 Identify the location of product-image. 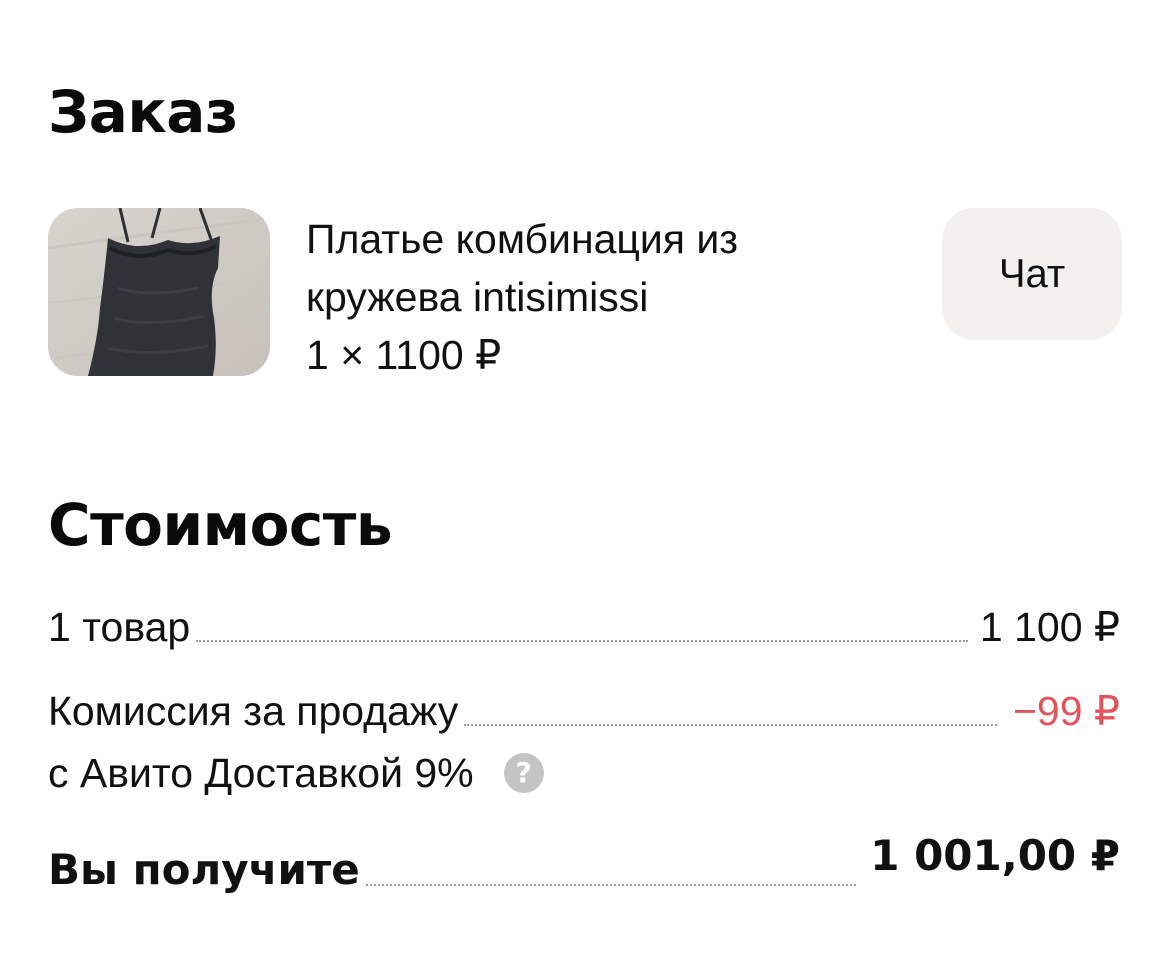
(159, 292).